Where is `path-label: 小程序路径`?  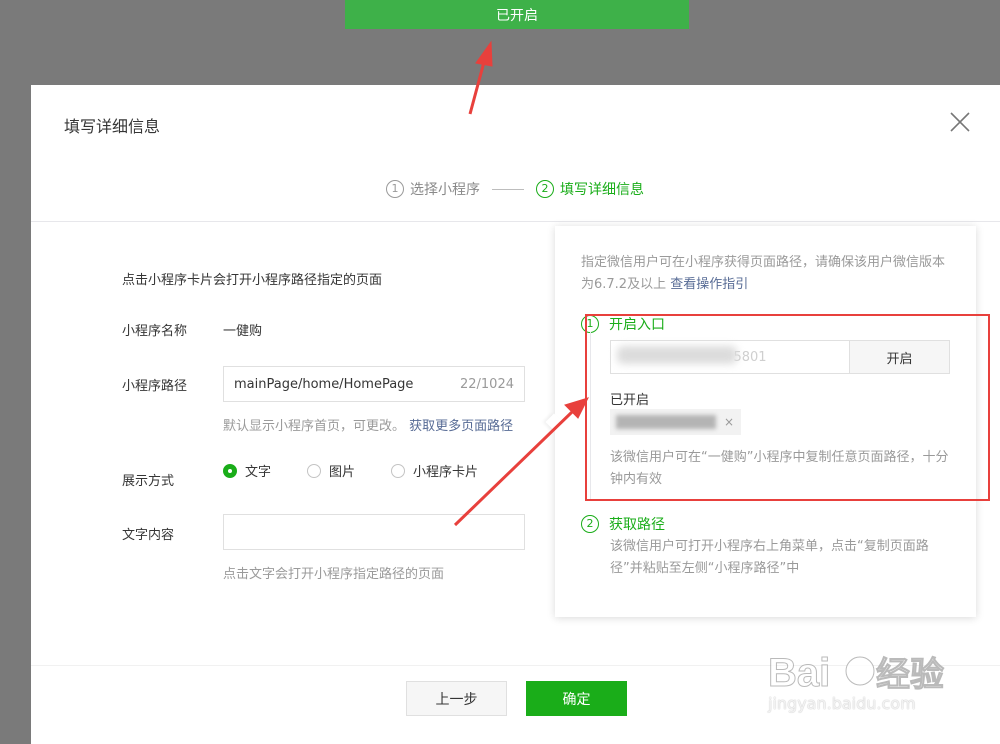 path-label: 小程序路径 is located at coordinates (155, 386).